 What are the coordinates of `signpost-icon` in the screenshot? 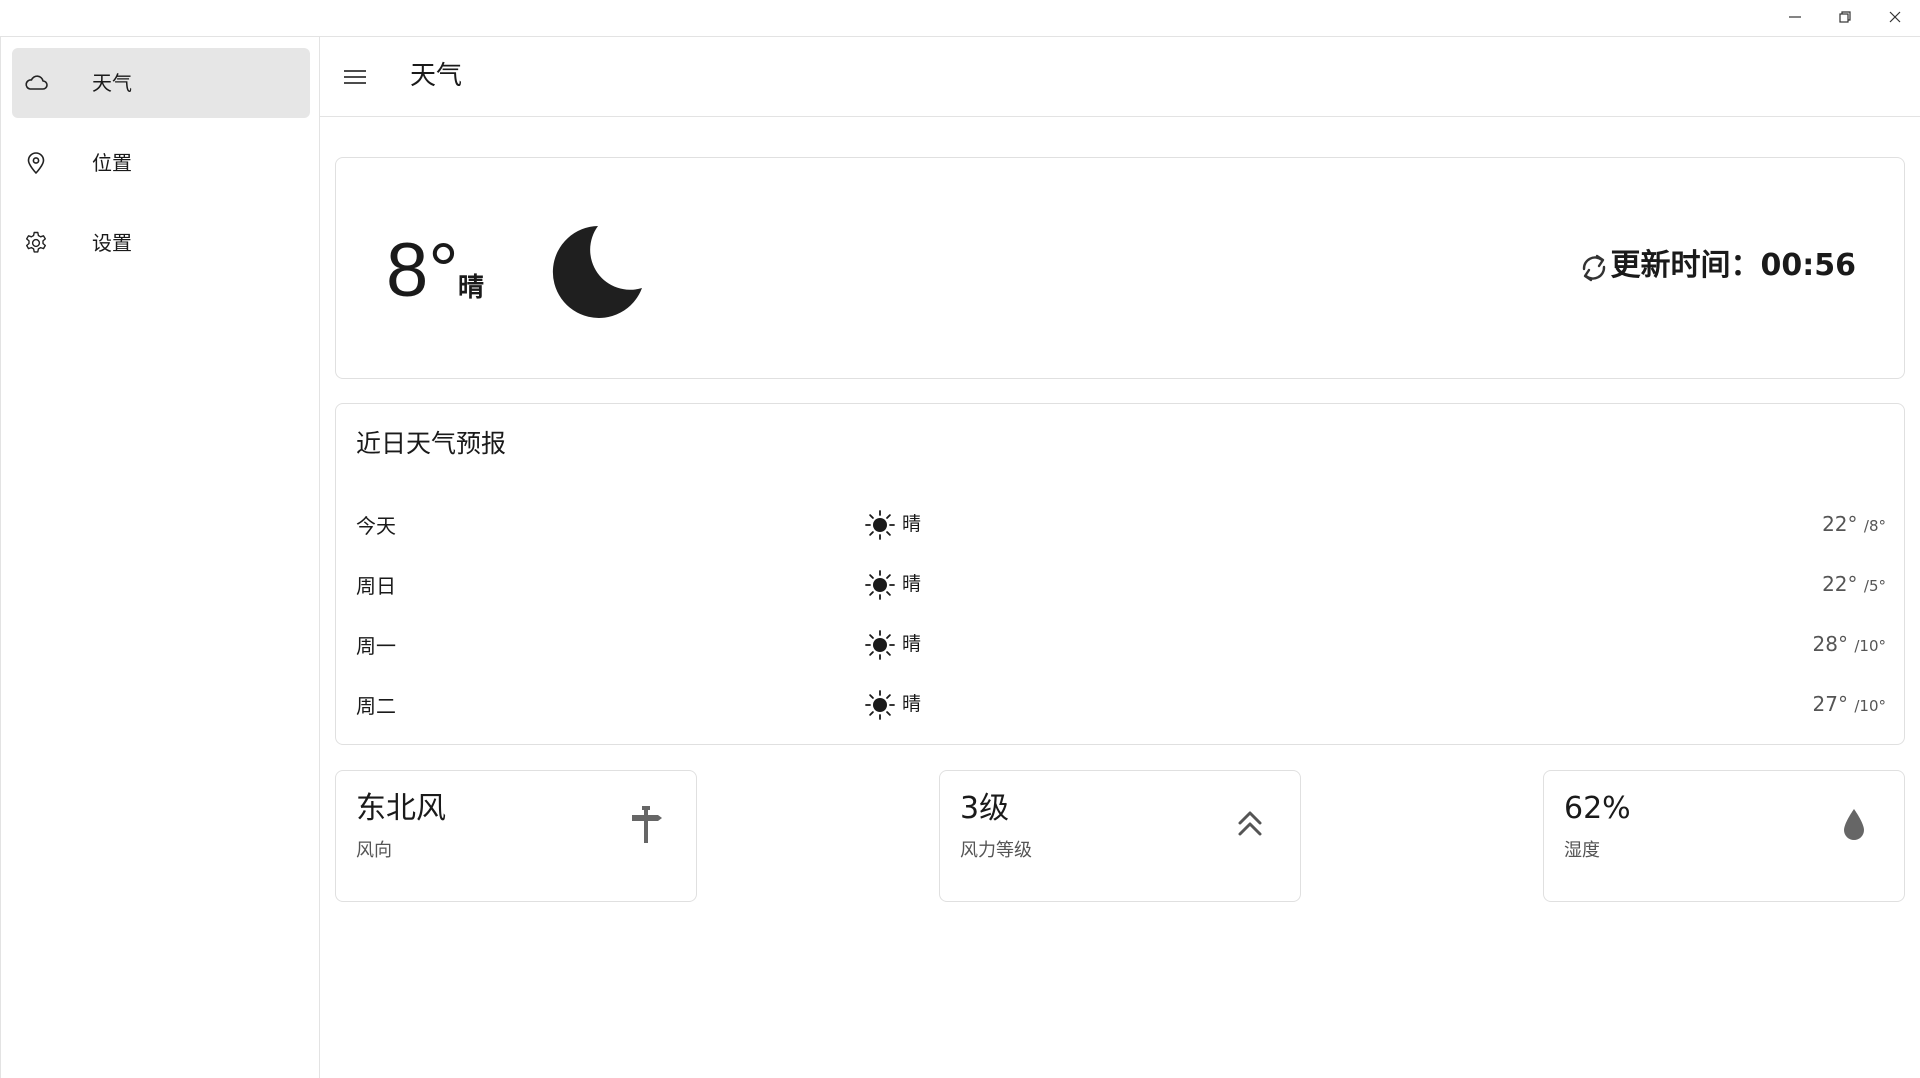 It's located at (647, 824).